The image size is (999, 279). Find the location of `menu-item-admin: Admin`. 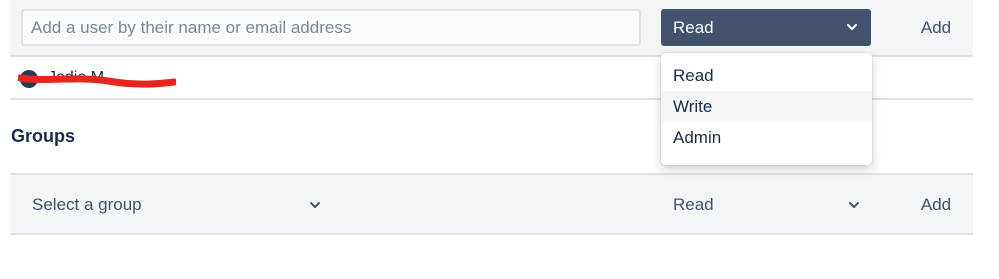

menu-item-admin: Admin is located at coordinates (766, 137).